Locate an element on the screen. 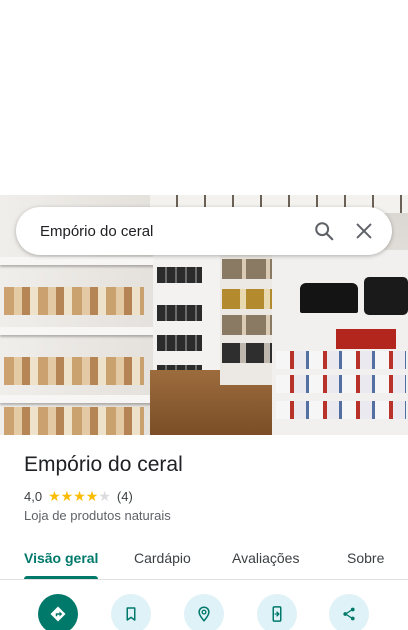 This screenshot has width=408, height=630. rating-row: 4,0 ★ ★ ★ ★ ★ (4) is located at coordinates (78, 496).